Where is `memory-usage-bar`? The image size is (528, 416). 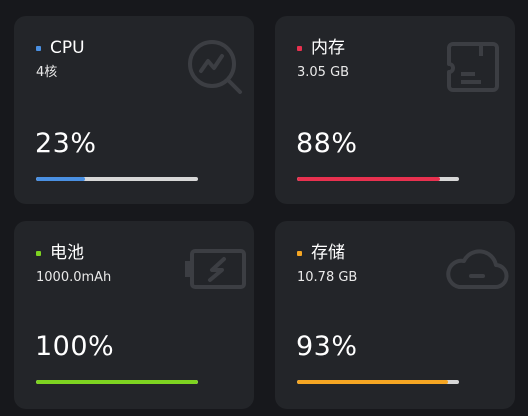
memory-usage-bar is located at coordinates (378, 179).